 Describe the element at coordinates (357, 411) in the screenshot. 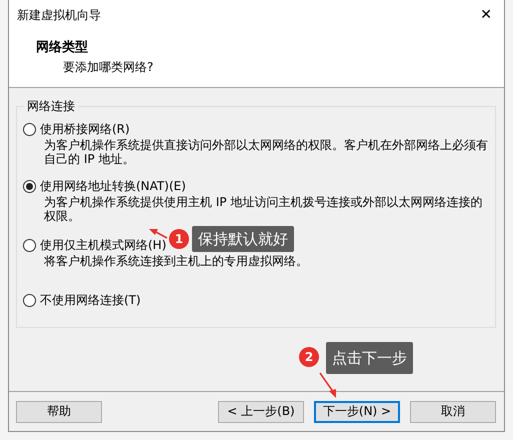

I see `next-button: 下一步(N) >` at that location.